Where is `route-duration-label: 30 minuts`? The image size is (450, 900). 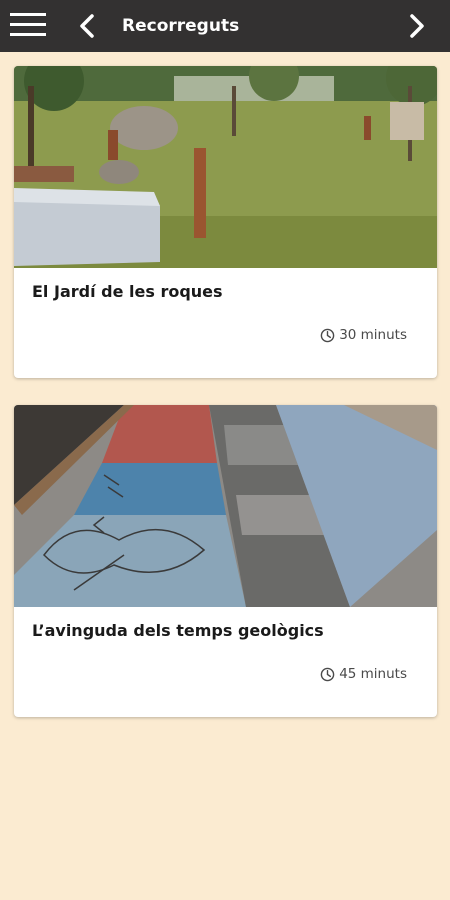 route-duration-label: 30 minuts is located at coordinates (373, 335).